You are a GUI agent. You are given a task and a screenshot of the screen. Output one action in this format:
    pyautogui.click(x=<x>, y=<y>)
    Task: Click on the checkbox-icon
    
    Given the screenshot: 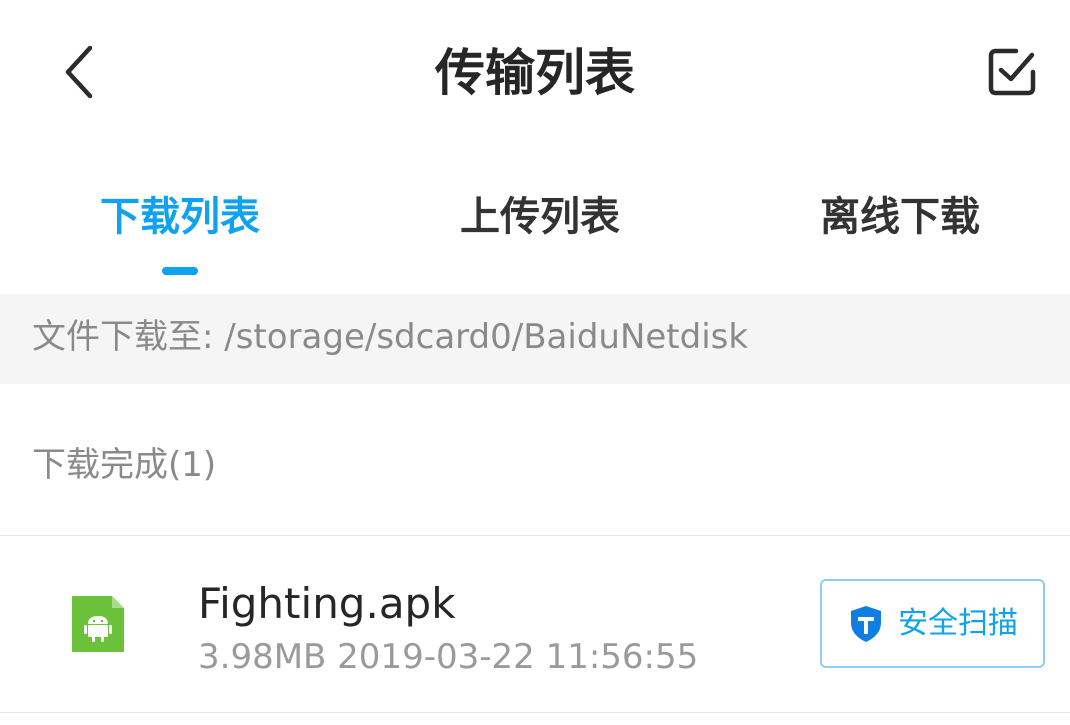 What is the action you would take?
    pyautogui.click(x=1012, y=72)
    